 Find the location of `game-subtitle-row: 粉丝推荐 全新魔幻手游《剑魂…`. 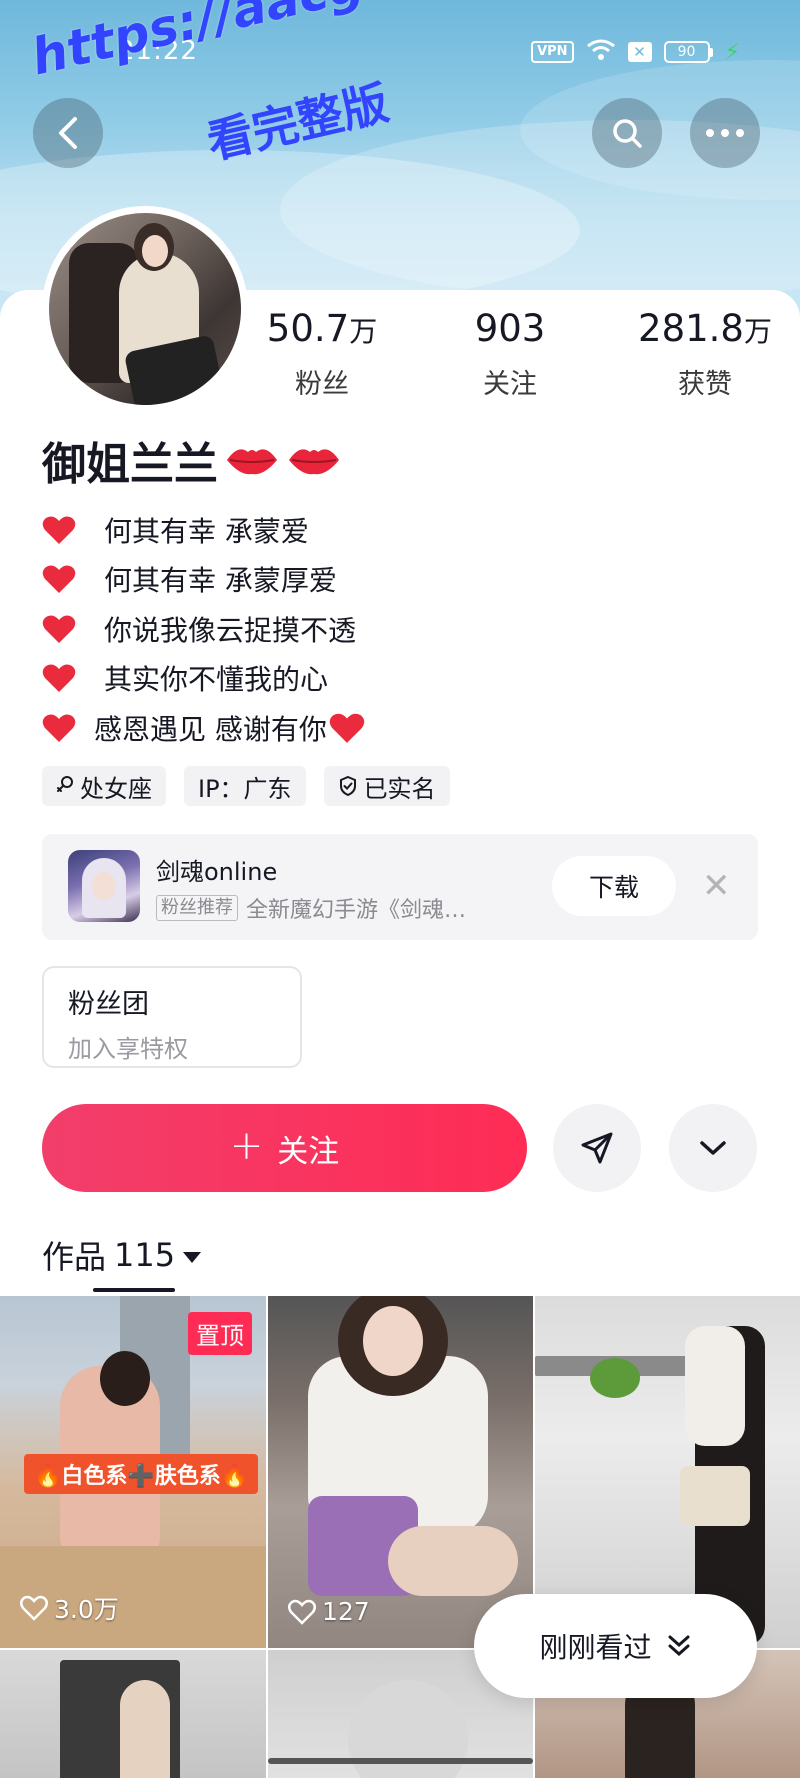

game-subtitle-row: 粉丝推荐 全新魔幻手游《剑魂… is located at coordinates (311, 908).